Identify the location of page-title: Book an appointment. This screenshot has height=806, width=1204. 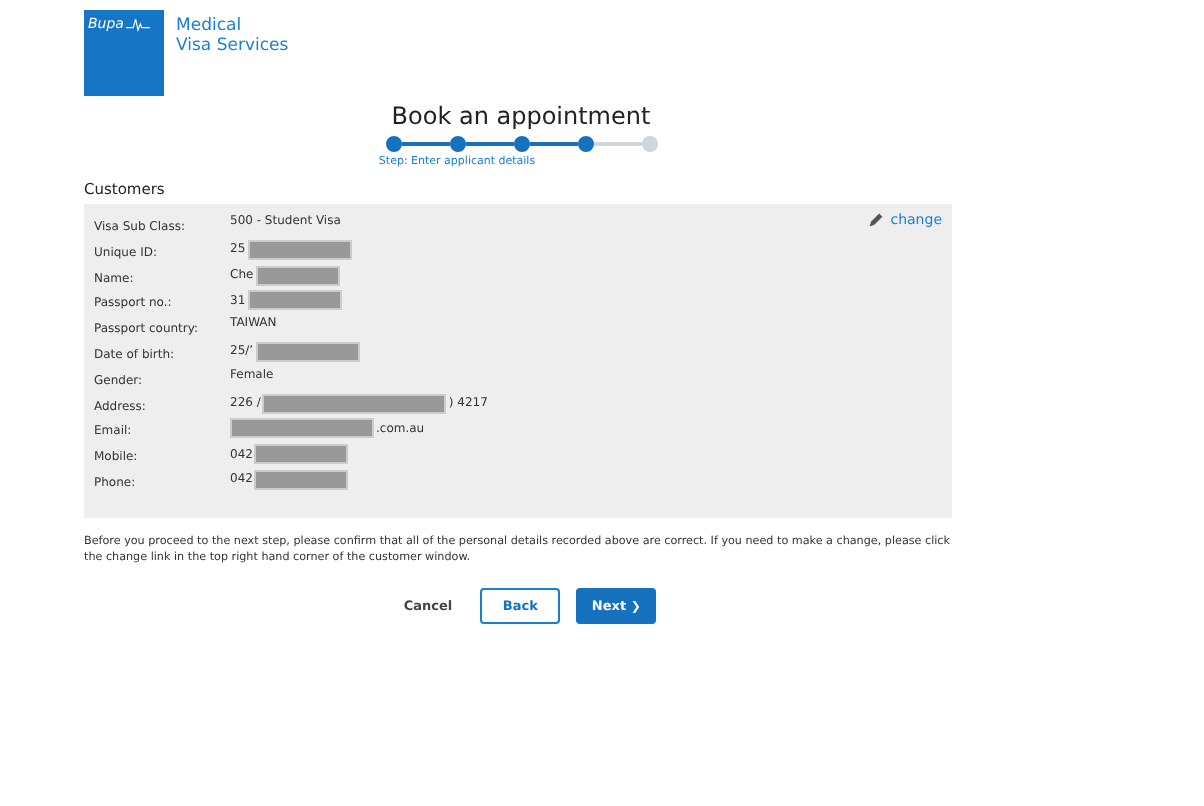
(521, 116).